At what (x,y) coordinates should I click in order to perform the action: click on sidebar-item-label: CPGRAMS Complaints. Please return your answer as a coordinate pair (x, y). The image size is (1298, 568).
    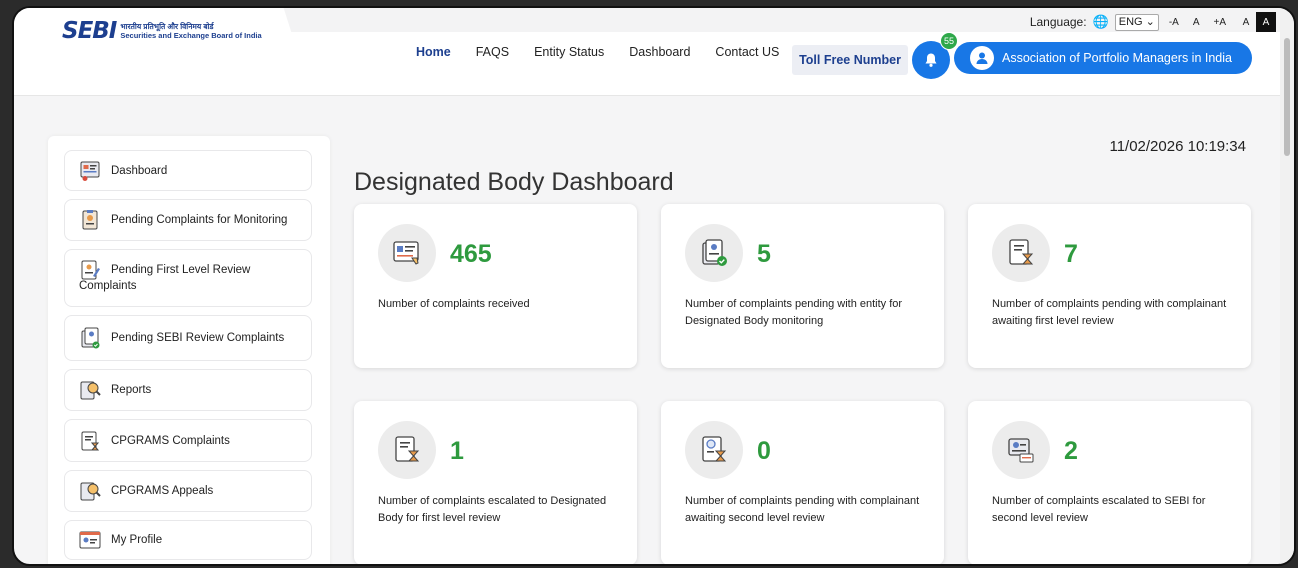
    Looking at the image, I should click on (170, 440).